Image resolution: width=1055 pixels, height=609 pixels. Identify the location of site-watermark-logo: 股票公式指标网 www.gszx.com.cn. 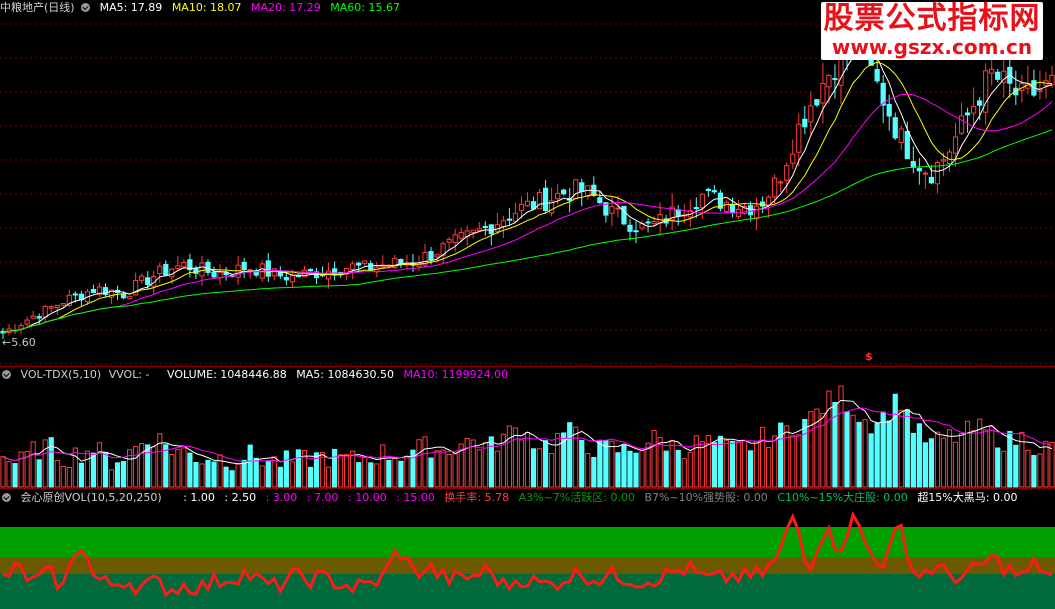
(932, 31).